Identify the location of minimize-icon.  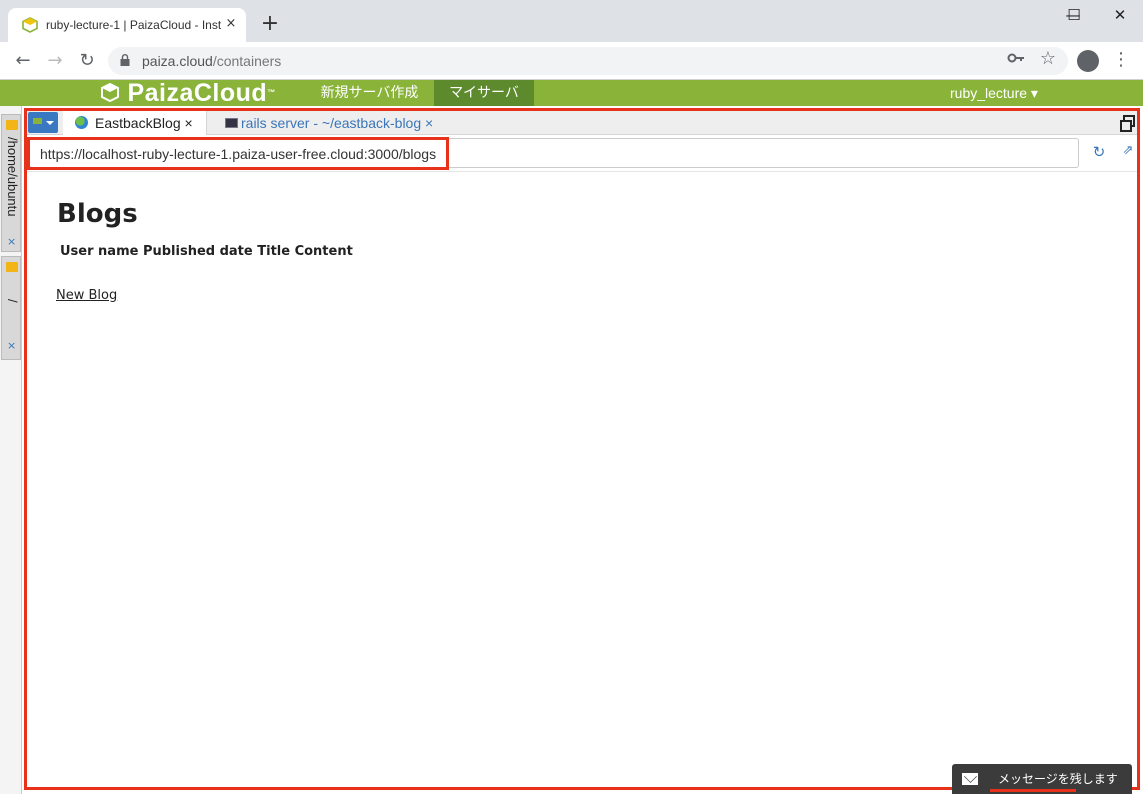
(1031, 15).